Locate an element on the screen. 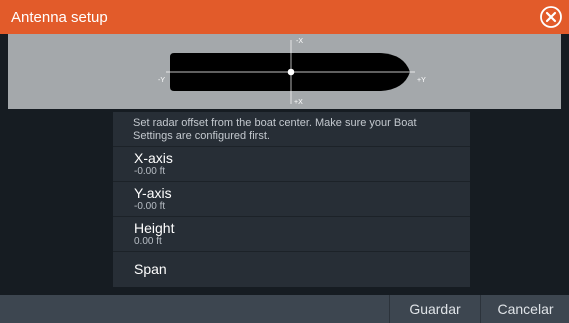 The height and width of the screenshot is (323, 569). y-axis-setting: Y-axis -0.00 ft is located at coordinates (291, 198).